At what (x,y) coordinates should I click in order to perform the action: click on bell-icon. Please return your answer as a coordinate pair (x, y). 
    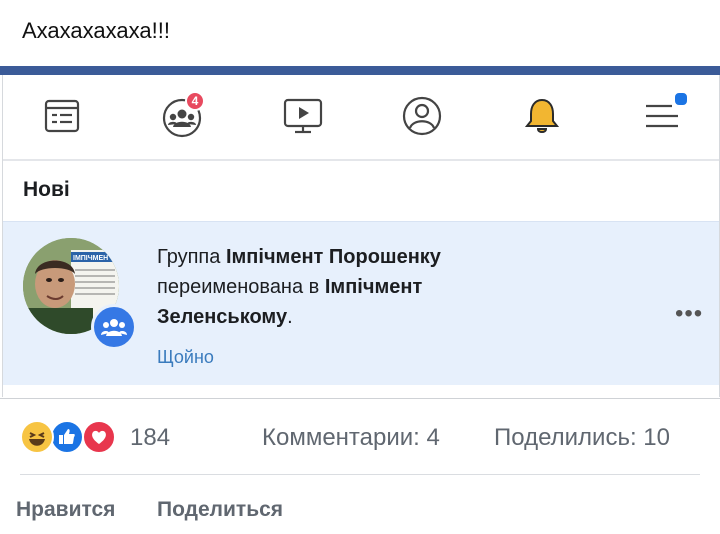
    Looking at the image, I should click on (542, 115).